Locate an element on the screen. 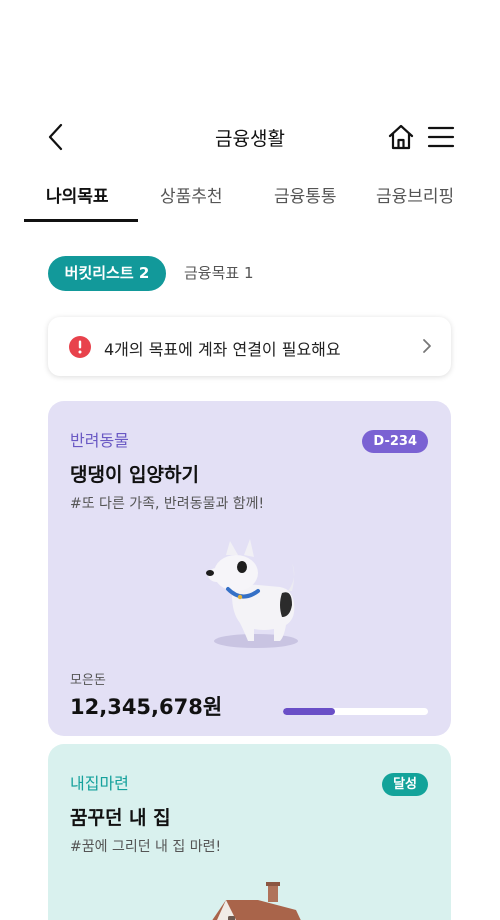  back-button is located at coordinates (57, 137).